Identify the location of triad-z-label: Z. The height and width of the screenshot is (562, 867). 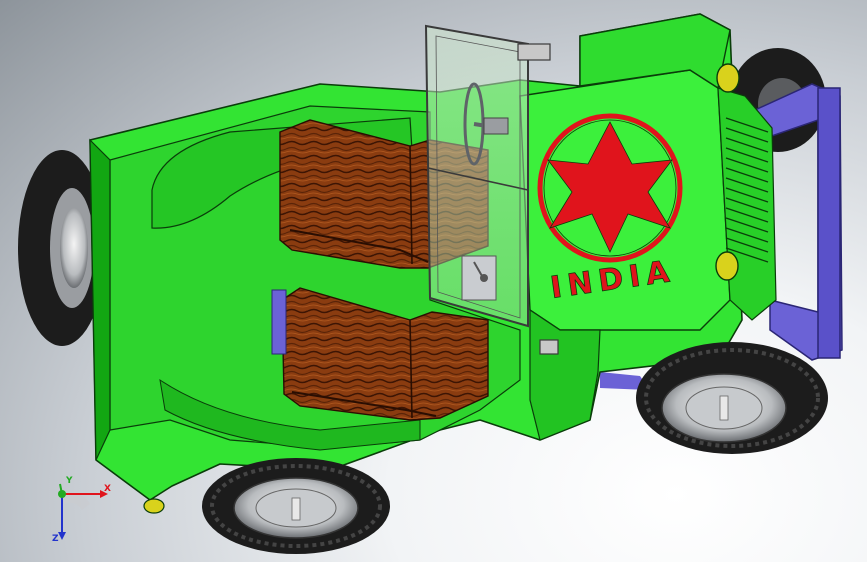
(55, 539).